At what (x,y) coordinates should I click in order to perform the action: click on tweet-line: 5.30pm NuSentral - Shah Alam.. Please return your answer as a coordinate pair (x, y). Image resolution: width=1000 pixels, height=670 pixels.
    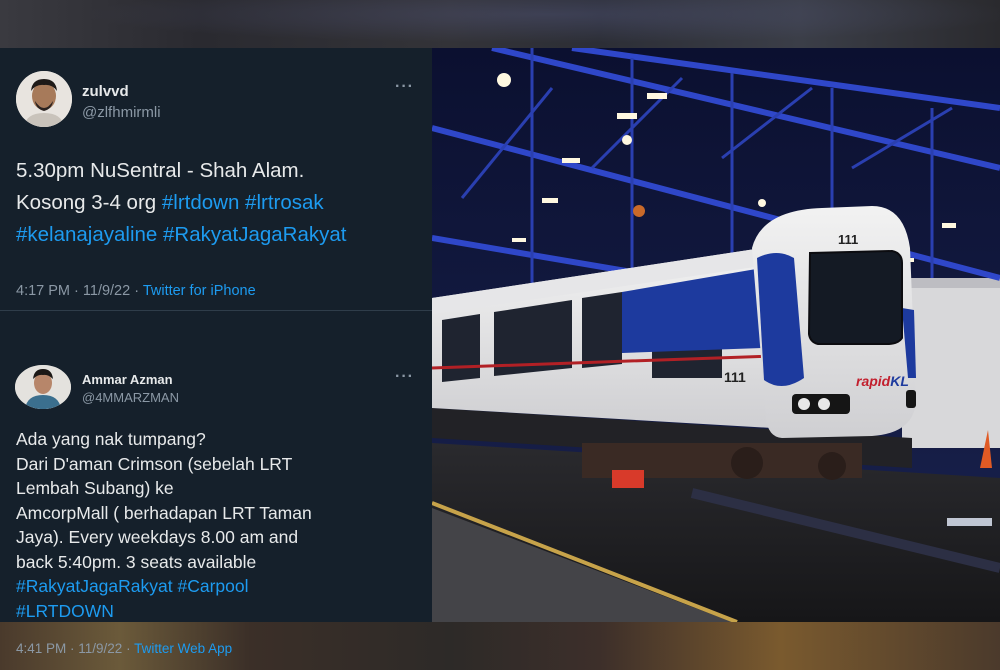
    Looking at the image, I should click on (216, 171).